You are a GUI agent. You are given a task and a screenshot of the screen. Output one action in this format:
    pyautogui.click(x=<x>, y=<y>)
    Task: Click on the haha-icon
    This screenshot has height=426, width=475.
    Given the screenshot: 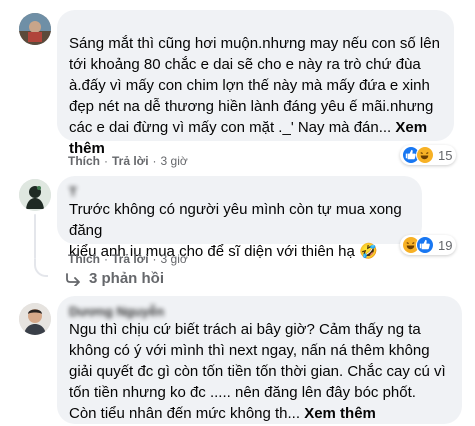 What is the action you would take?
    pyautogui.click(x=425, y=155)
    